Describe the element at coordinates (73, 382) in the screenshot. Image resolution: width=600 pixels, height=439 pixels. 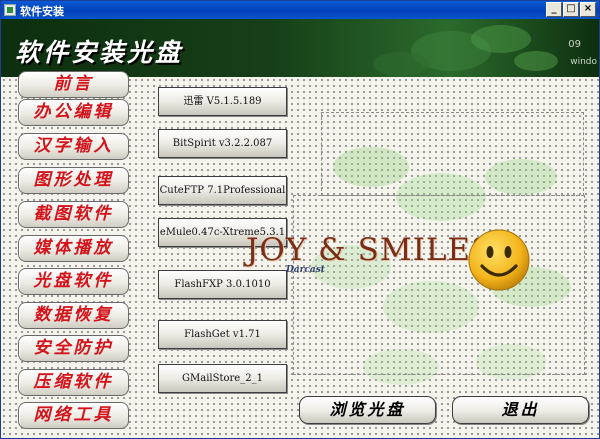
I see `sidebar-item-compression: 压缩软件` at that location.